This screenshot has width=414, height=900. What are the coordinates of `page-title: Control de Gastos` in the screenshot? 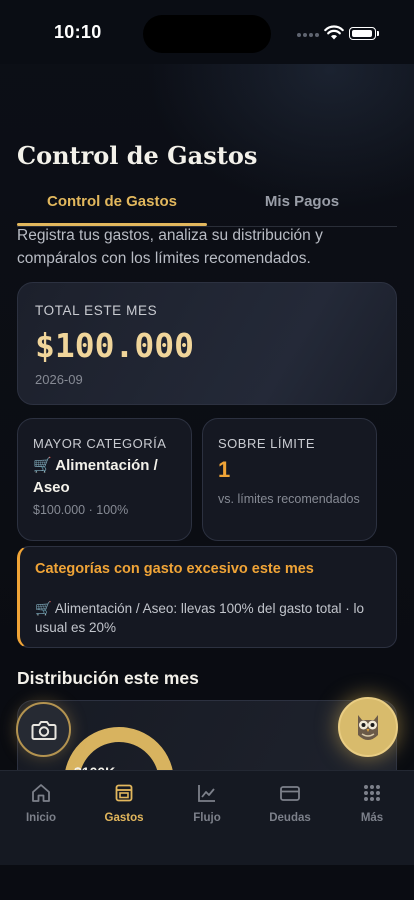 It's located at (137, 155).